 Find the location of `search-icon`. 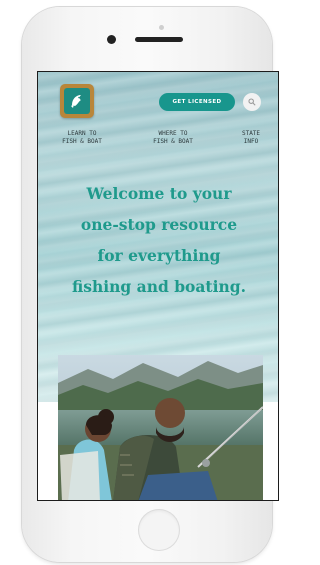

search-icon is located at coordinates (252, 102).